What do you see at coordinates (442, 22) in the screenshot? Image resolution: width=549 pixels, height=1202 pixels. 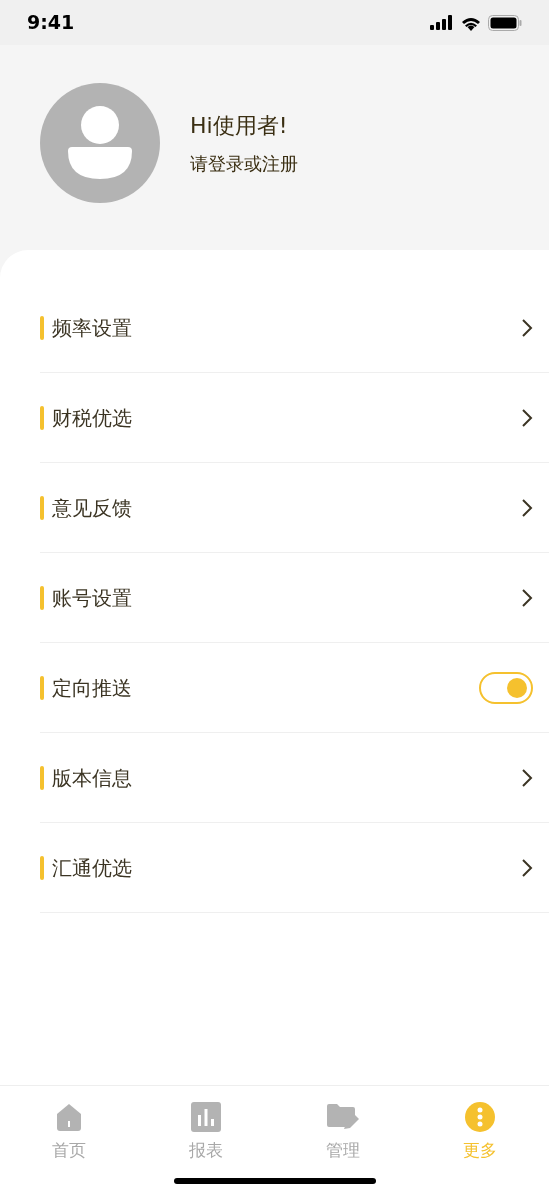 I see `signal-icon` at bounding box center [442, 22].